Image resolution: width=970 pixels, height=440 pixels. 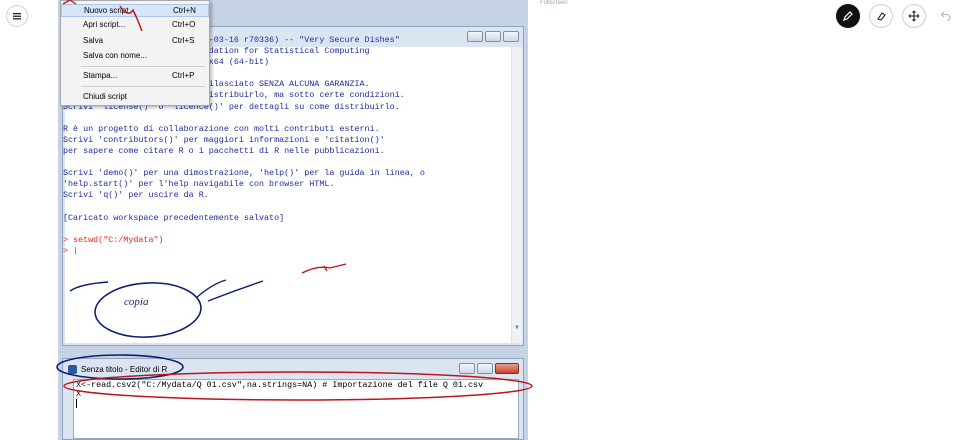 I want to click on menu-item-label: Chiudi script, so click(x=105, y=96).